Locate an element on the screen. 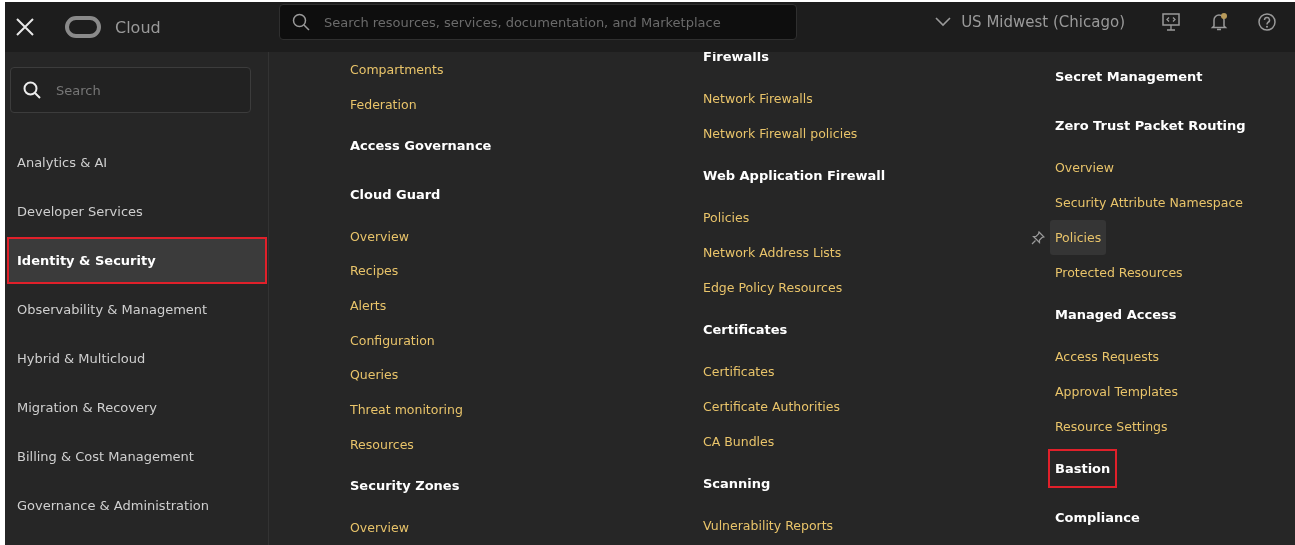 The image size is (1295, 545). menu-link: Network Firewalls is located at coordinates (758, 98).